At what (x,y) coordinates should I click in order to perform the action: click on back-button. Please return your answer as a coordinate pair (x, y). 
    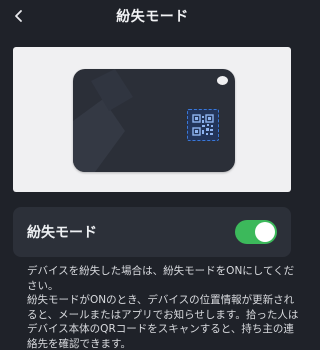
    Looking at the image, I should click on (19, 16).